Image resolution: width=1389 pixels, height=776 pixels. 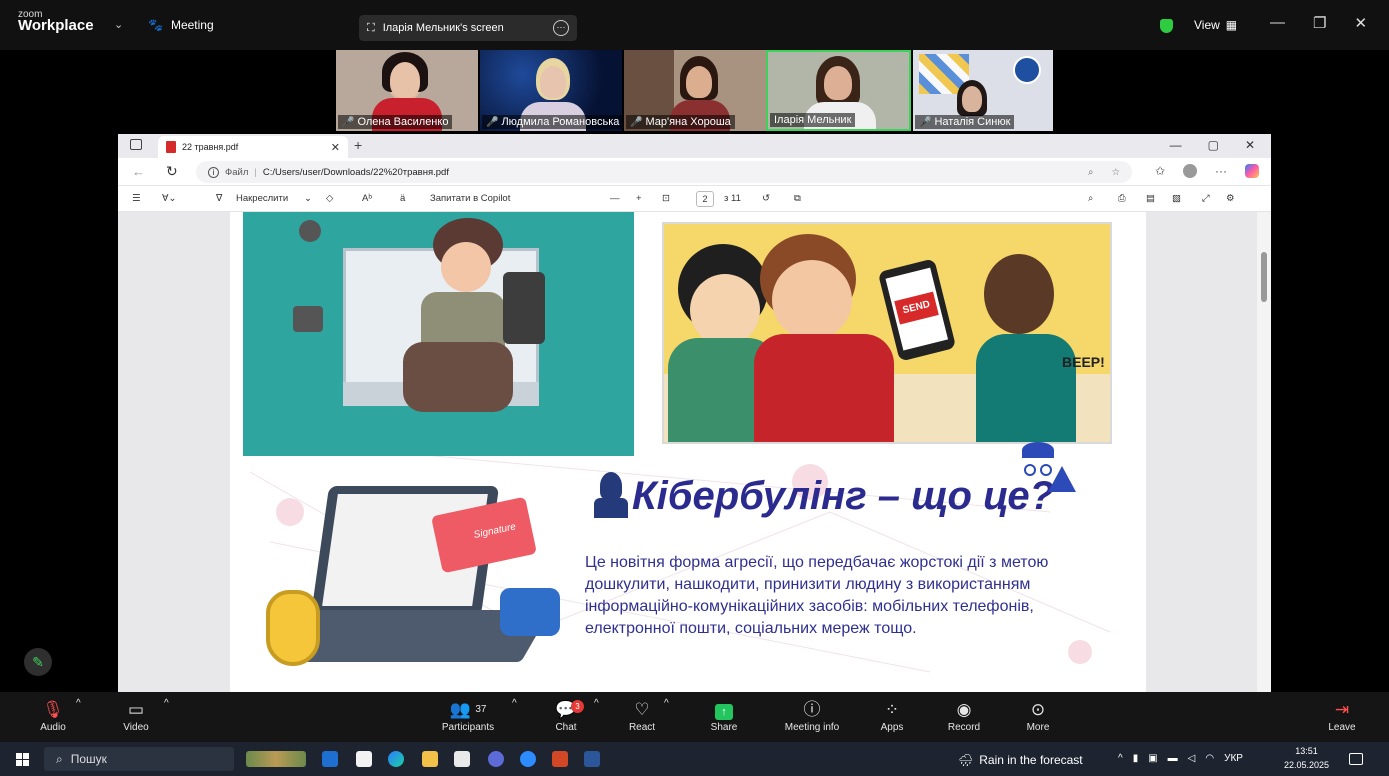 What do you see at coordinates (1233, 758) in the screenshot?
I see `language-indicator: УКР` at bounding box center [1233, 758].